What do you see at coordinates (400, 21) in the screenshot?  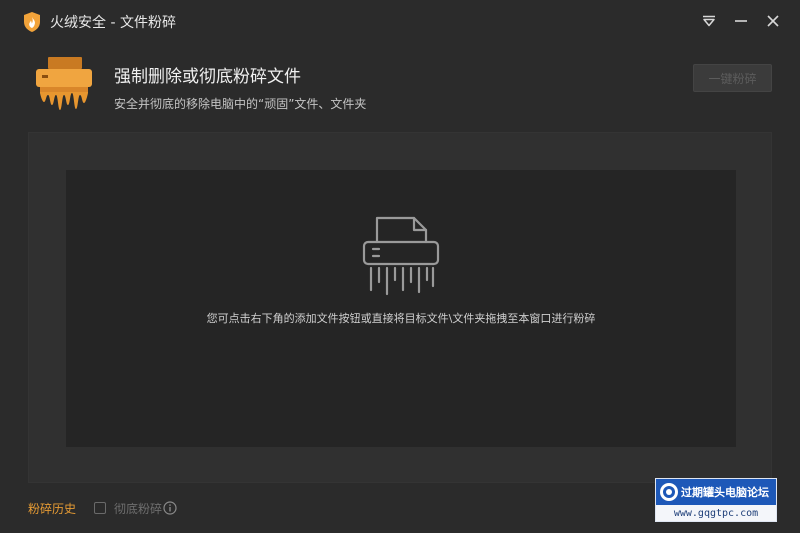 I see `title-bar: 火绒安全 - 文件粉碎` at bounding box center [400, 21].